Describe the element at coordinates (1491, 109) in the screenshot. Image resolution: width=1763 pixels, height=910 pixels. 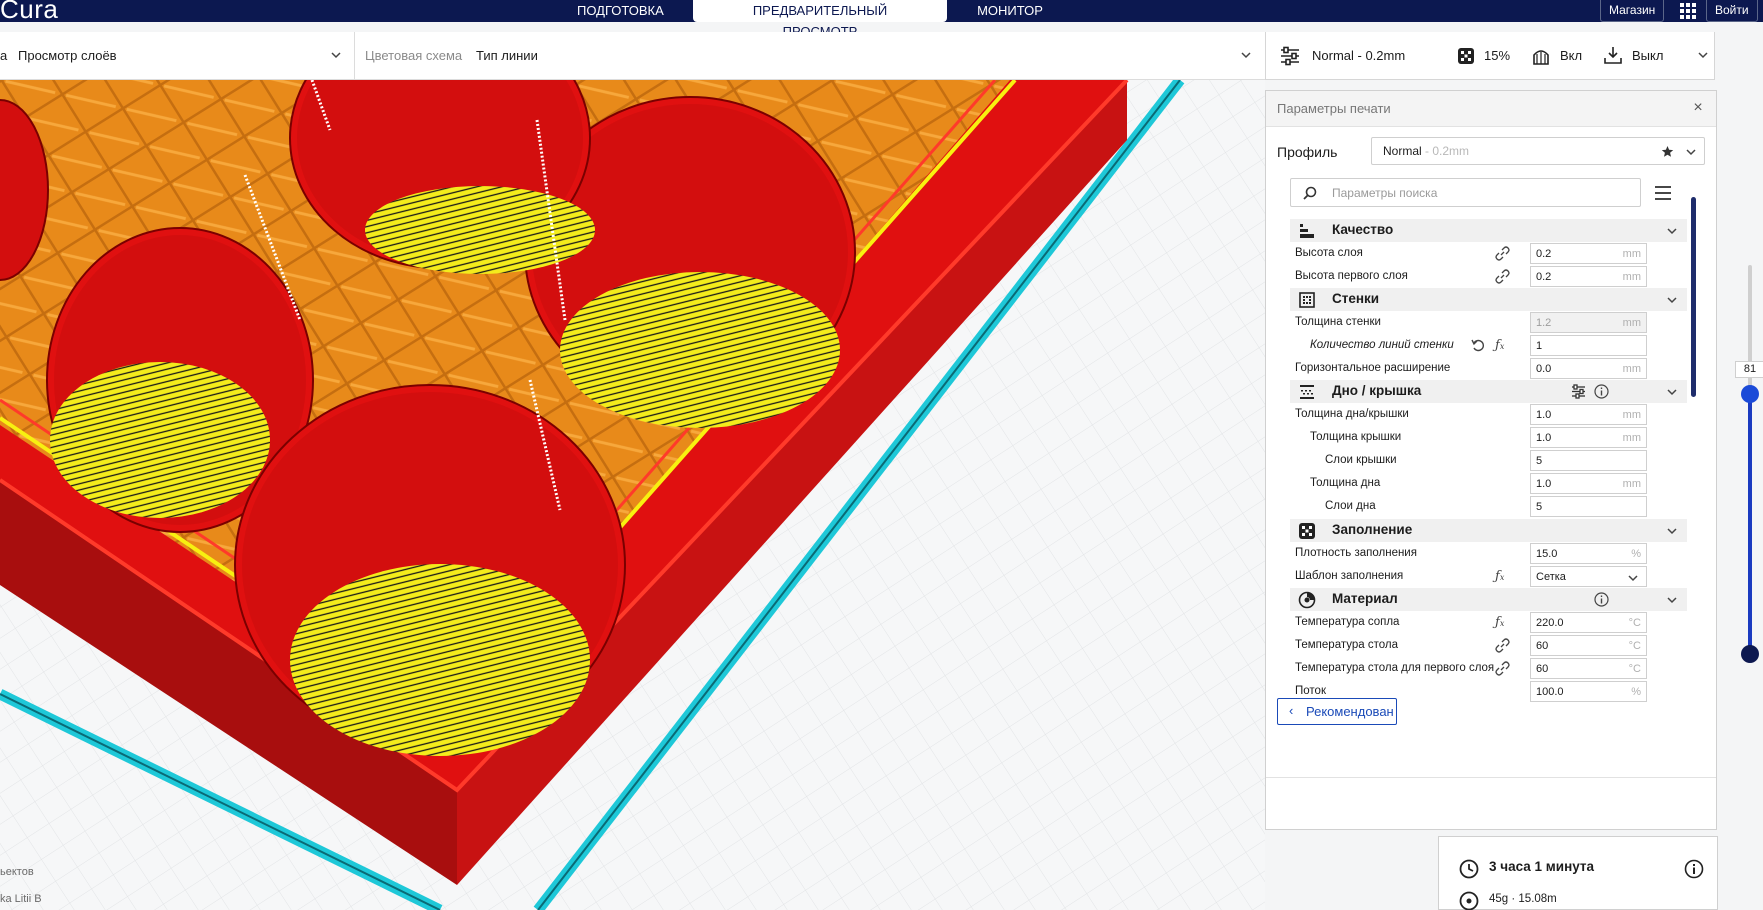
I see `panel-header: Параметры печати ×` at that location.